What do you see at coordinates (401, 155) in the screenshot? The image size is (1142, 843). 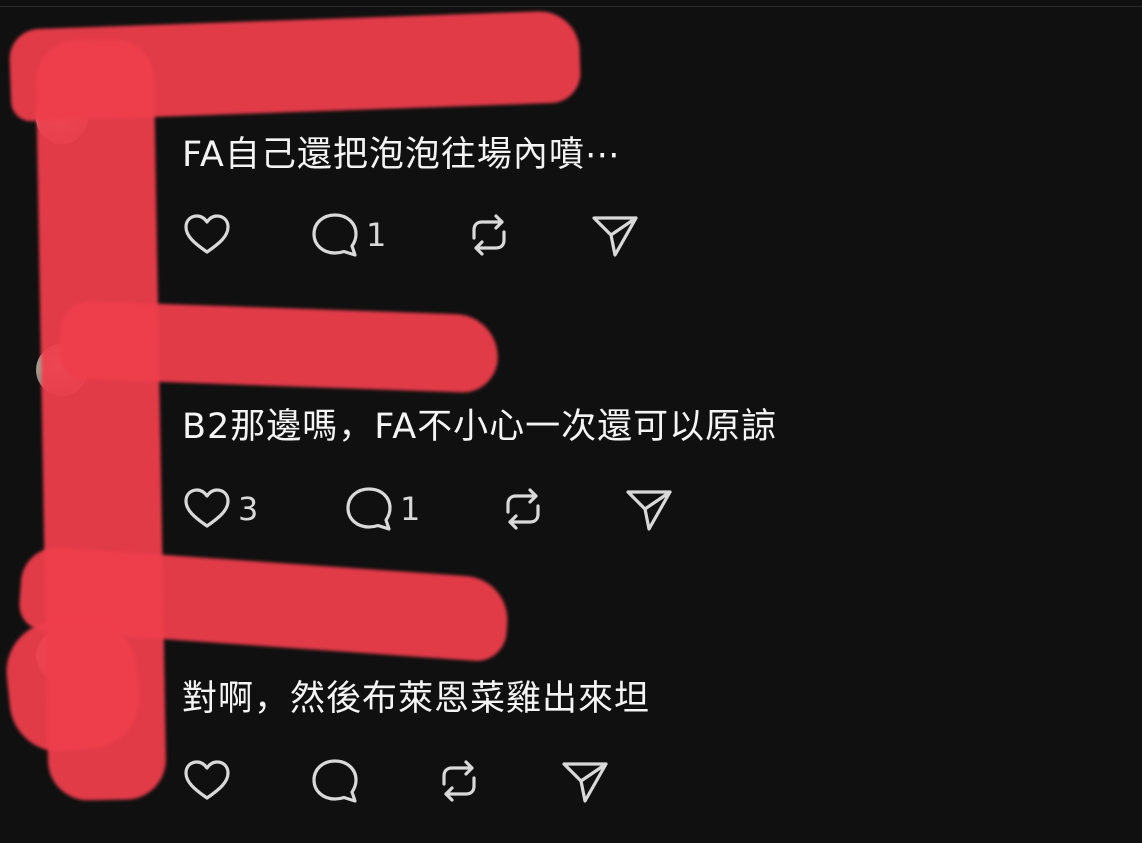 I see `post-text: FA自己還把泡泡往場內噴⋯` at bounding box center [401, 155].